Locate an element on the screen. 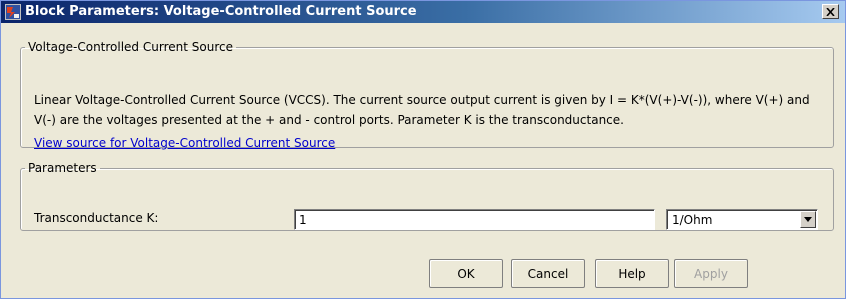 The width and height of the screenshot is (846, 299). help-button: Help is located at coordinates (632, 273).